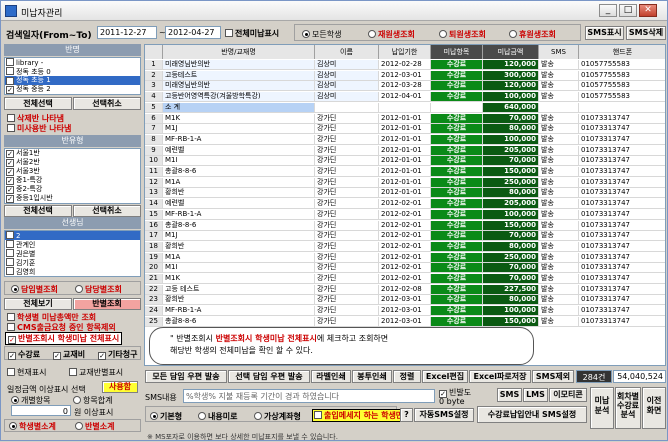  I want to click on by-charge-radio: 담당별조회, so click(98, 289).